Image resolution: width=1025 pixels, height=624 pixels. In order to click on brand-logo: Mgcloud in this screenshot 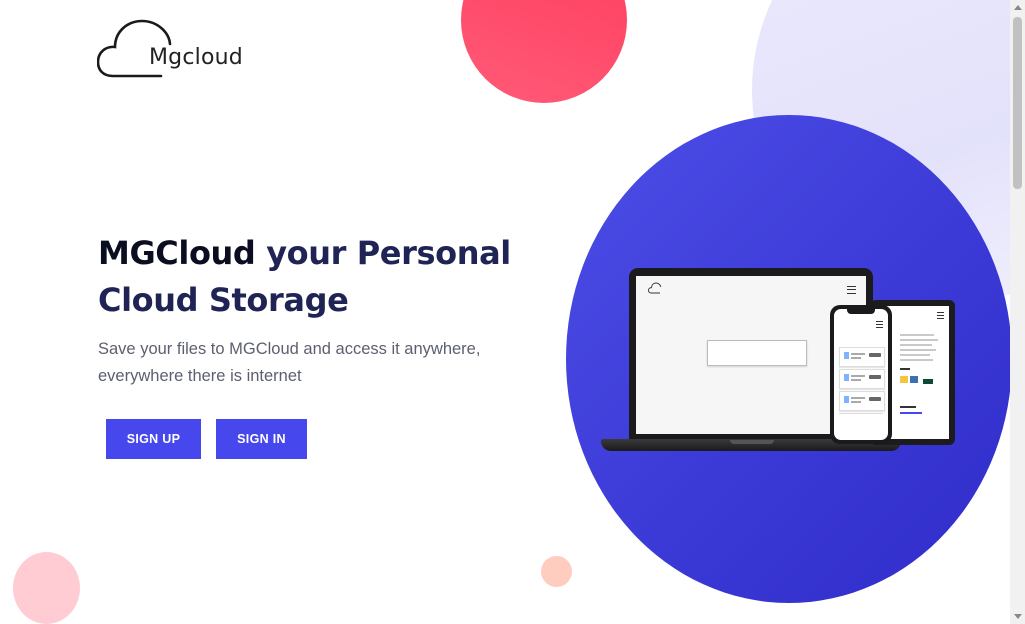, I will do `click(182, 50)`.